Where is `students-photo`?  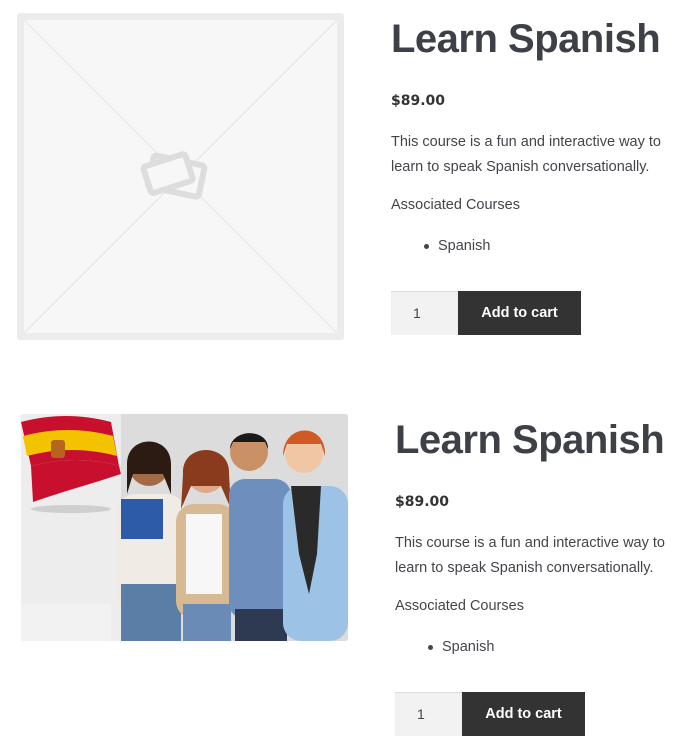 students-photo is located at coordinates (184, 527).